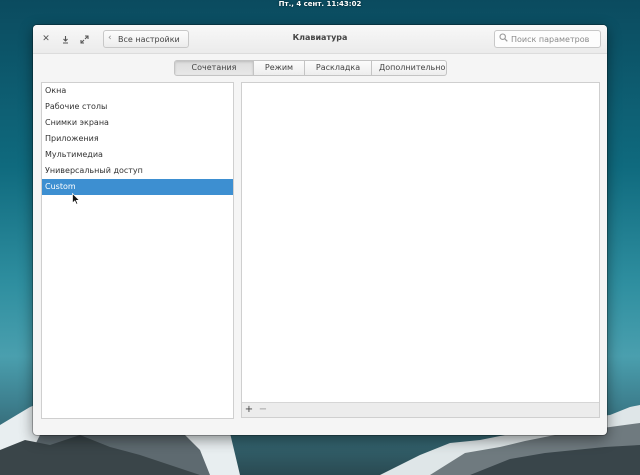  I want to click on search-input, so click(553, 39).